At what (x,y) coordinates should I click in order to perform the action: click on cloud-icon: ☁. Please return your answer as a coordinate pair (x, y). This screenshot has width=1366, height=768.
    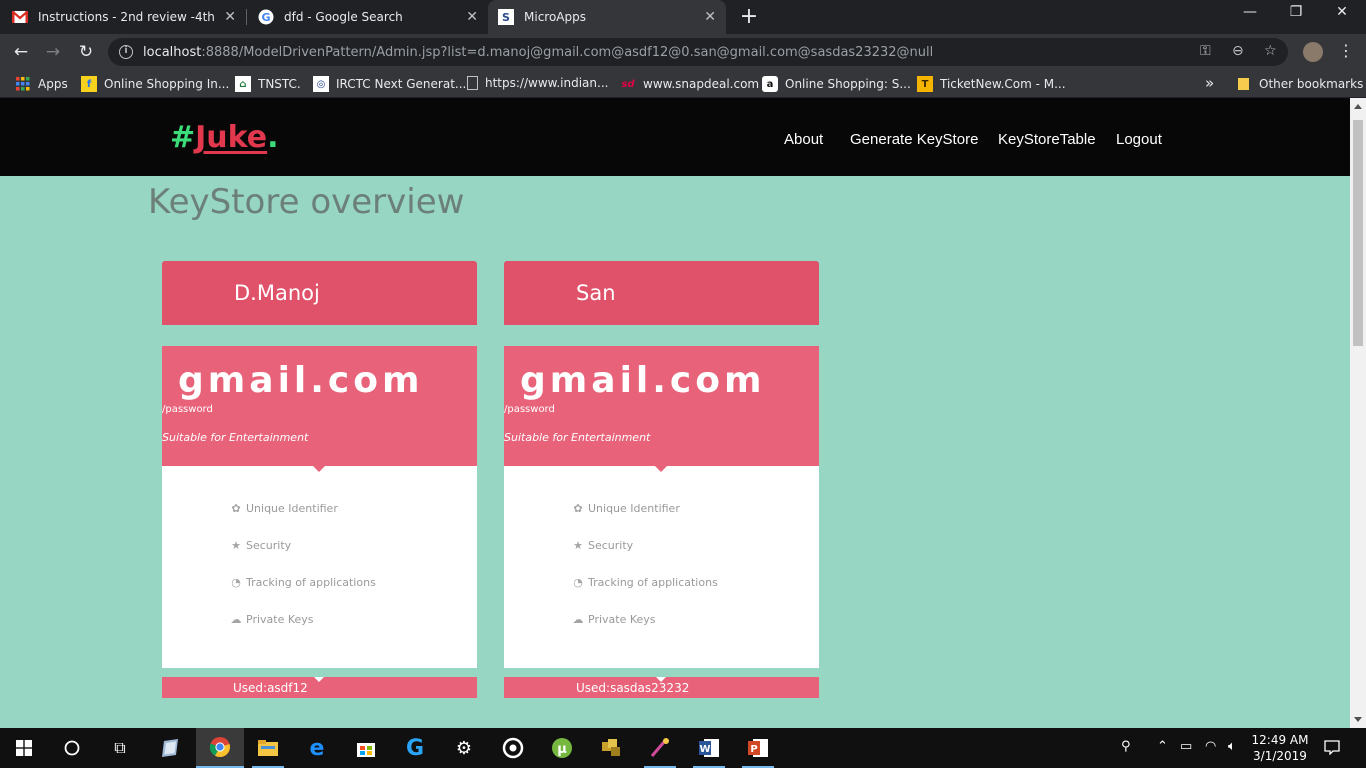
    Looking at the image, I should click on (236, 619).